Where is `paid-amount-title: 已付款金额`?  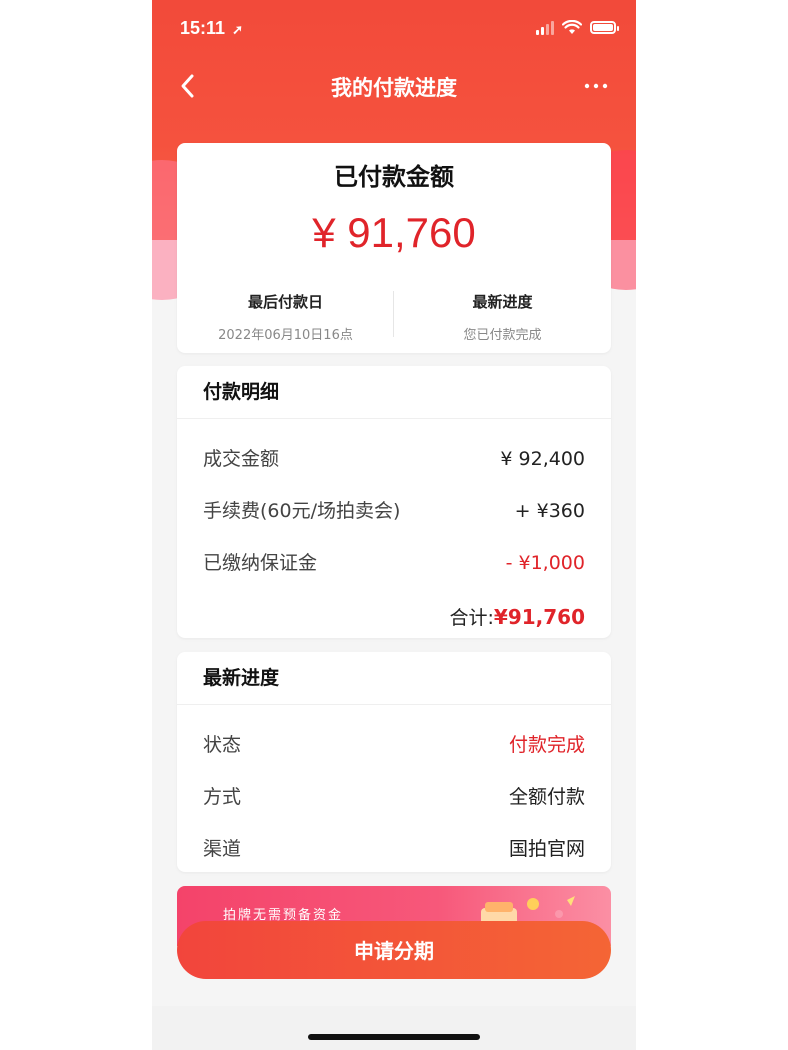
paid-amount-title: 已付款金额 is located at coordinates (394, 177).